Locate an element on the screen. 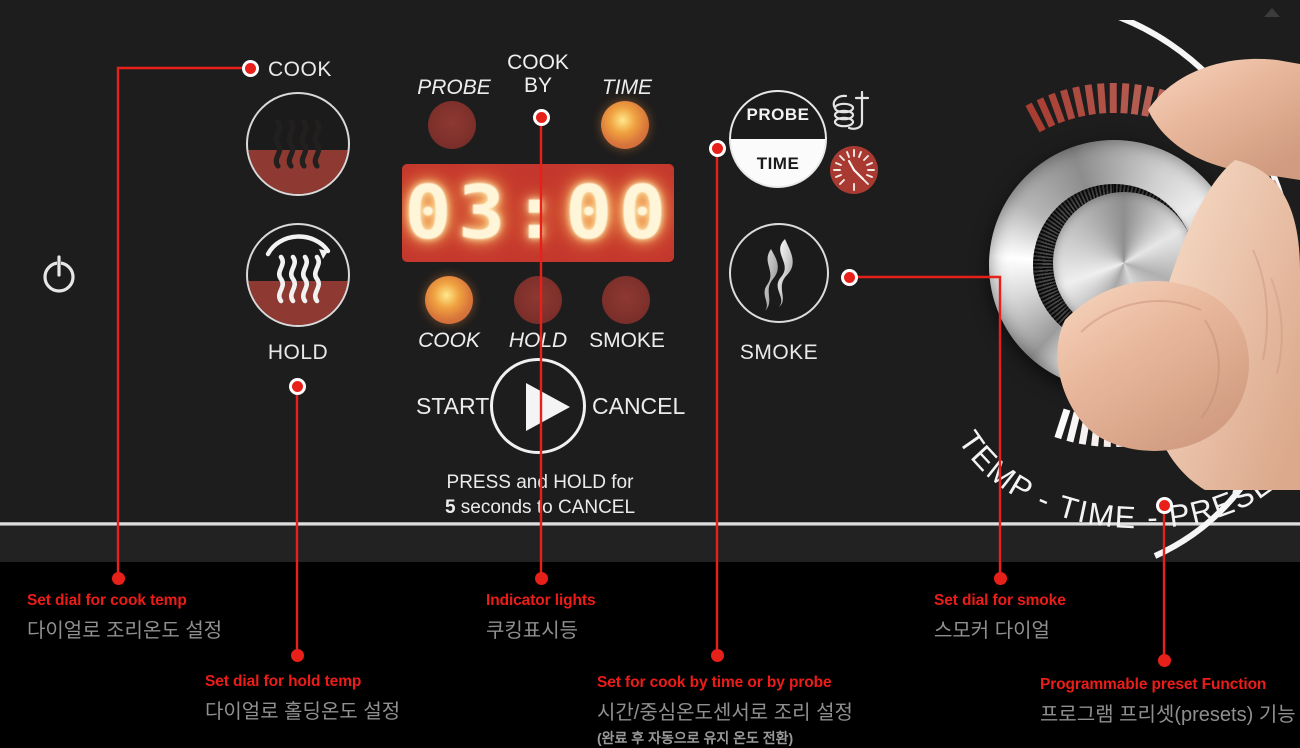  callout-indicator-lights-en: Indicator lights is located at coordinates (541, 601).